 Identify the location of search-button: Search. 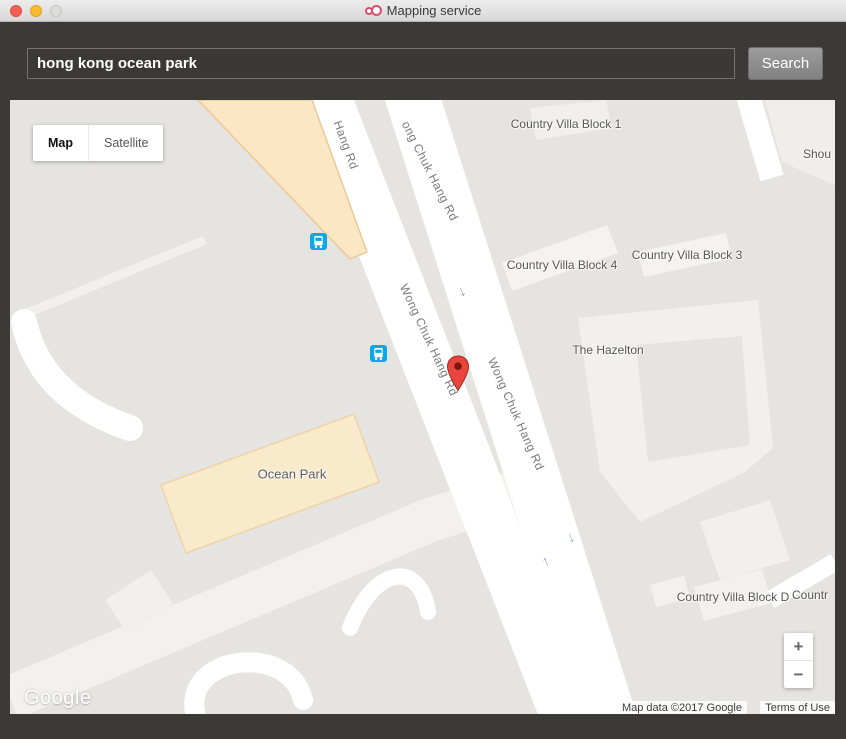
(785, 63).